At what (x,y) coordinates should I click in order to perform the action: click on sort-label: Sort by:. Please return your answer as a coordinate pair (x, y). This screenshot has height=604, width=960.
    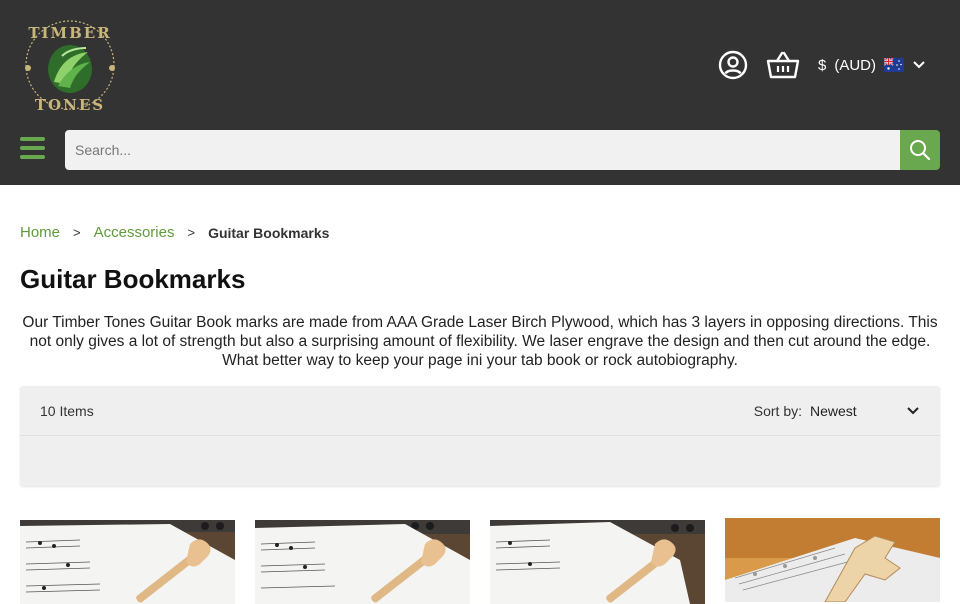
    Looking at the image, I should click on (777, 410).